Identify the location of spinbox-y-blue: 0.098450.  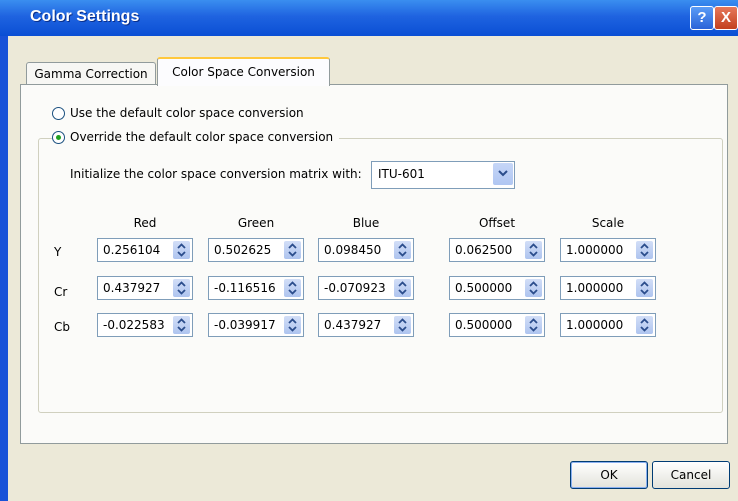
(366, 250).